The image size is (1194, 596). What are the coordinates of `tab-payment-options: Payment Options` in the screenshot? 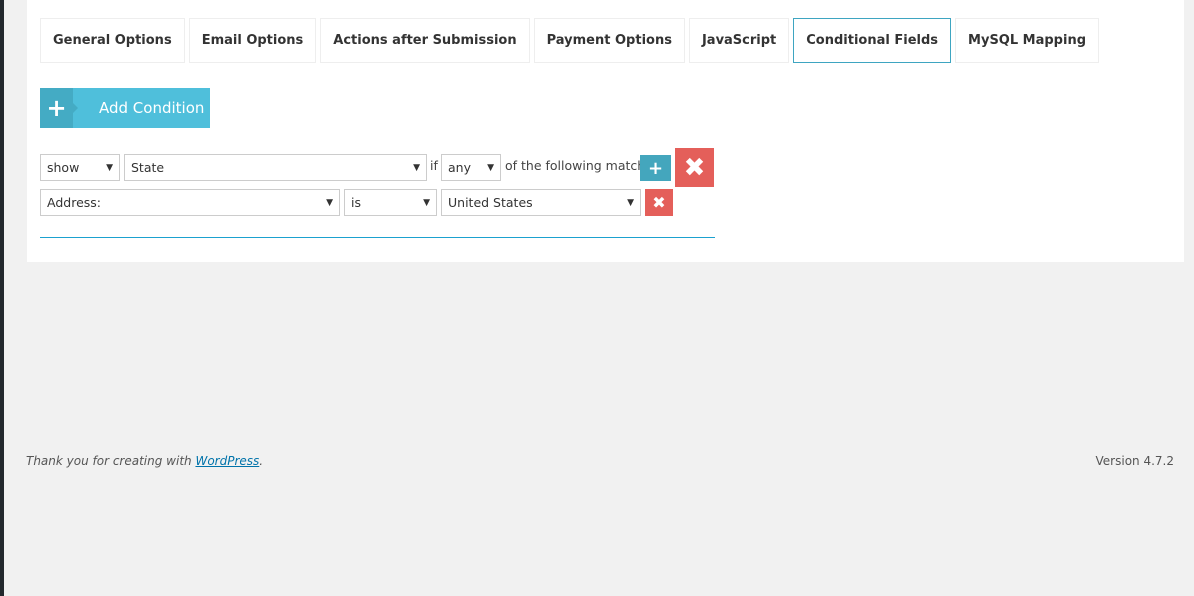 It's located at (609, 40).